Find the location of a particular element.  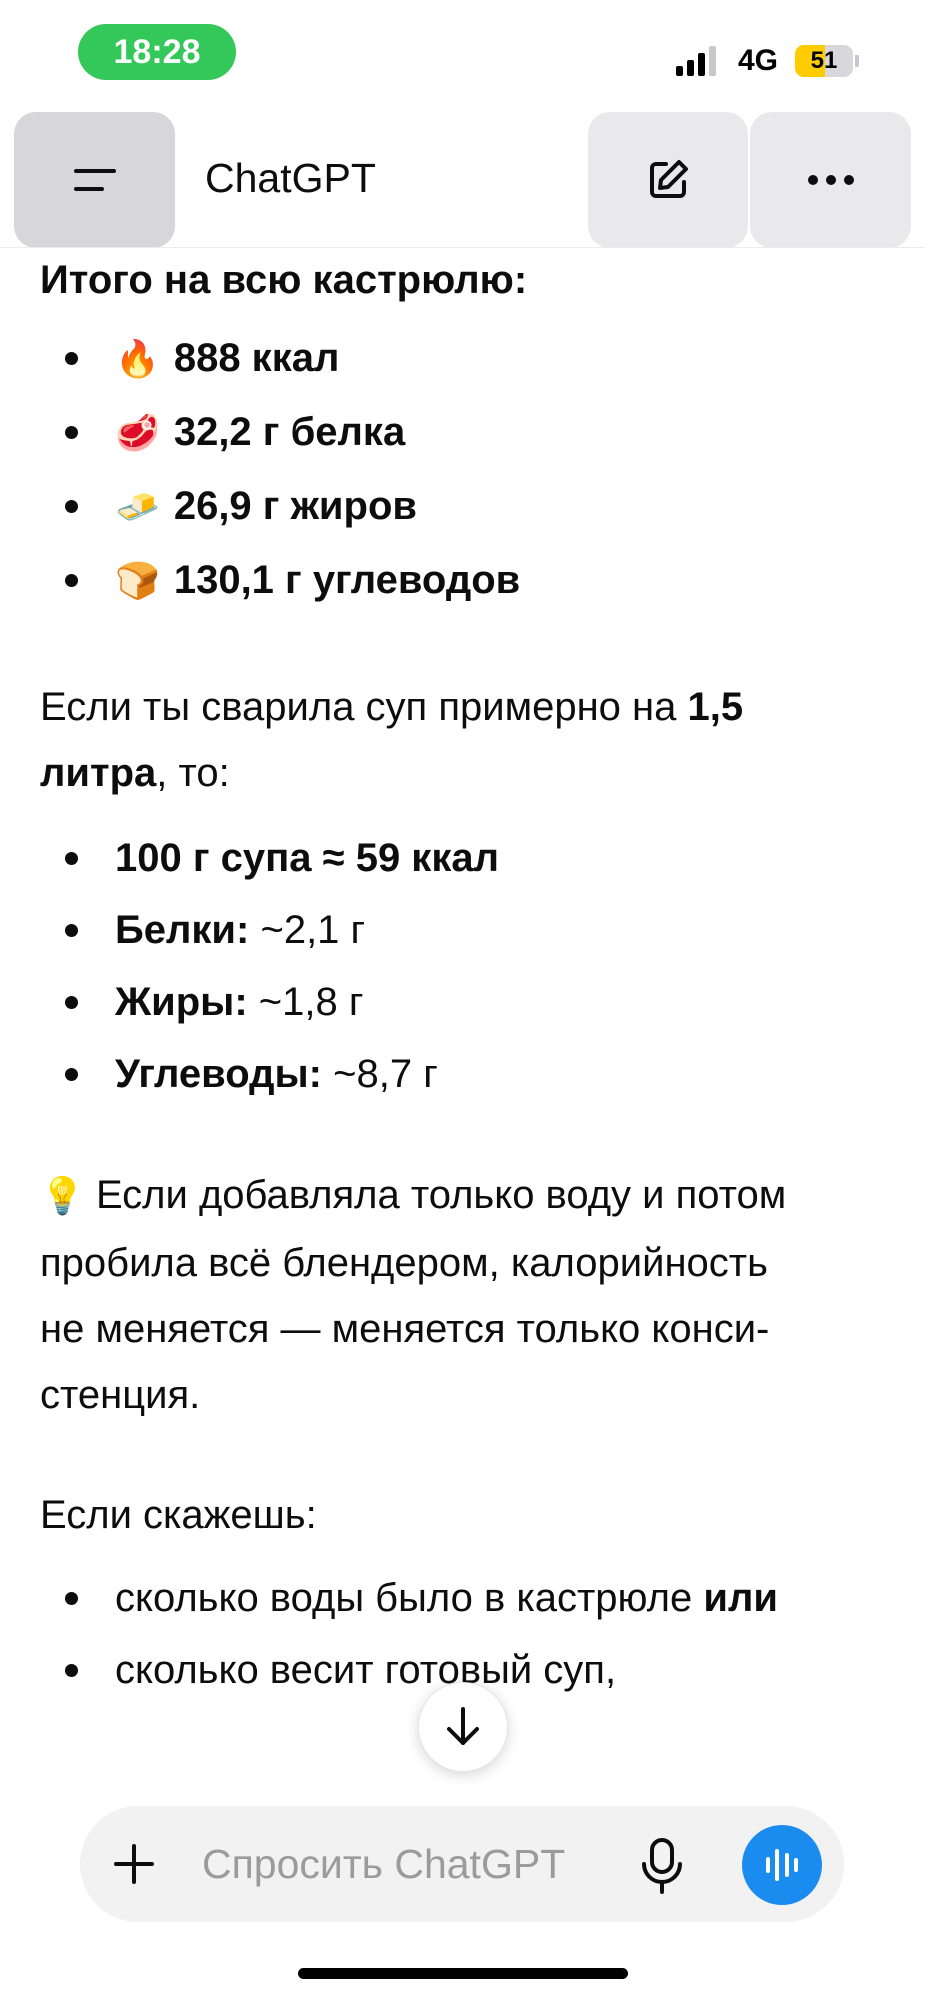

bread-icon: 🍞 is located at coordinates (137, 581).